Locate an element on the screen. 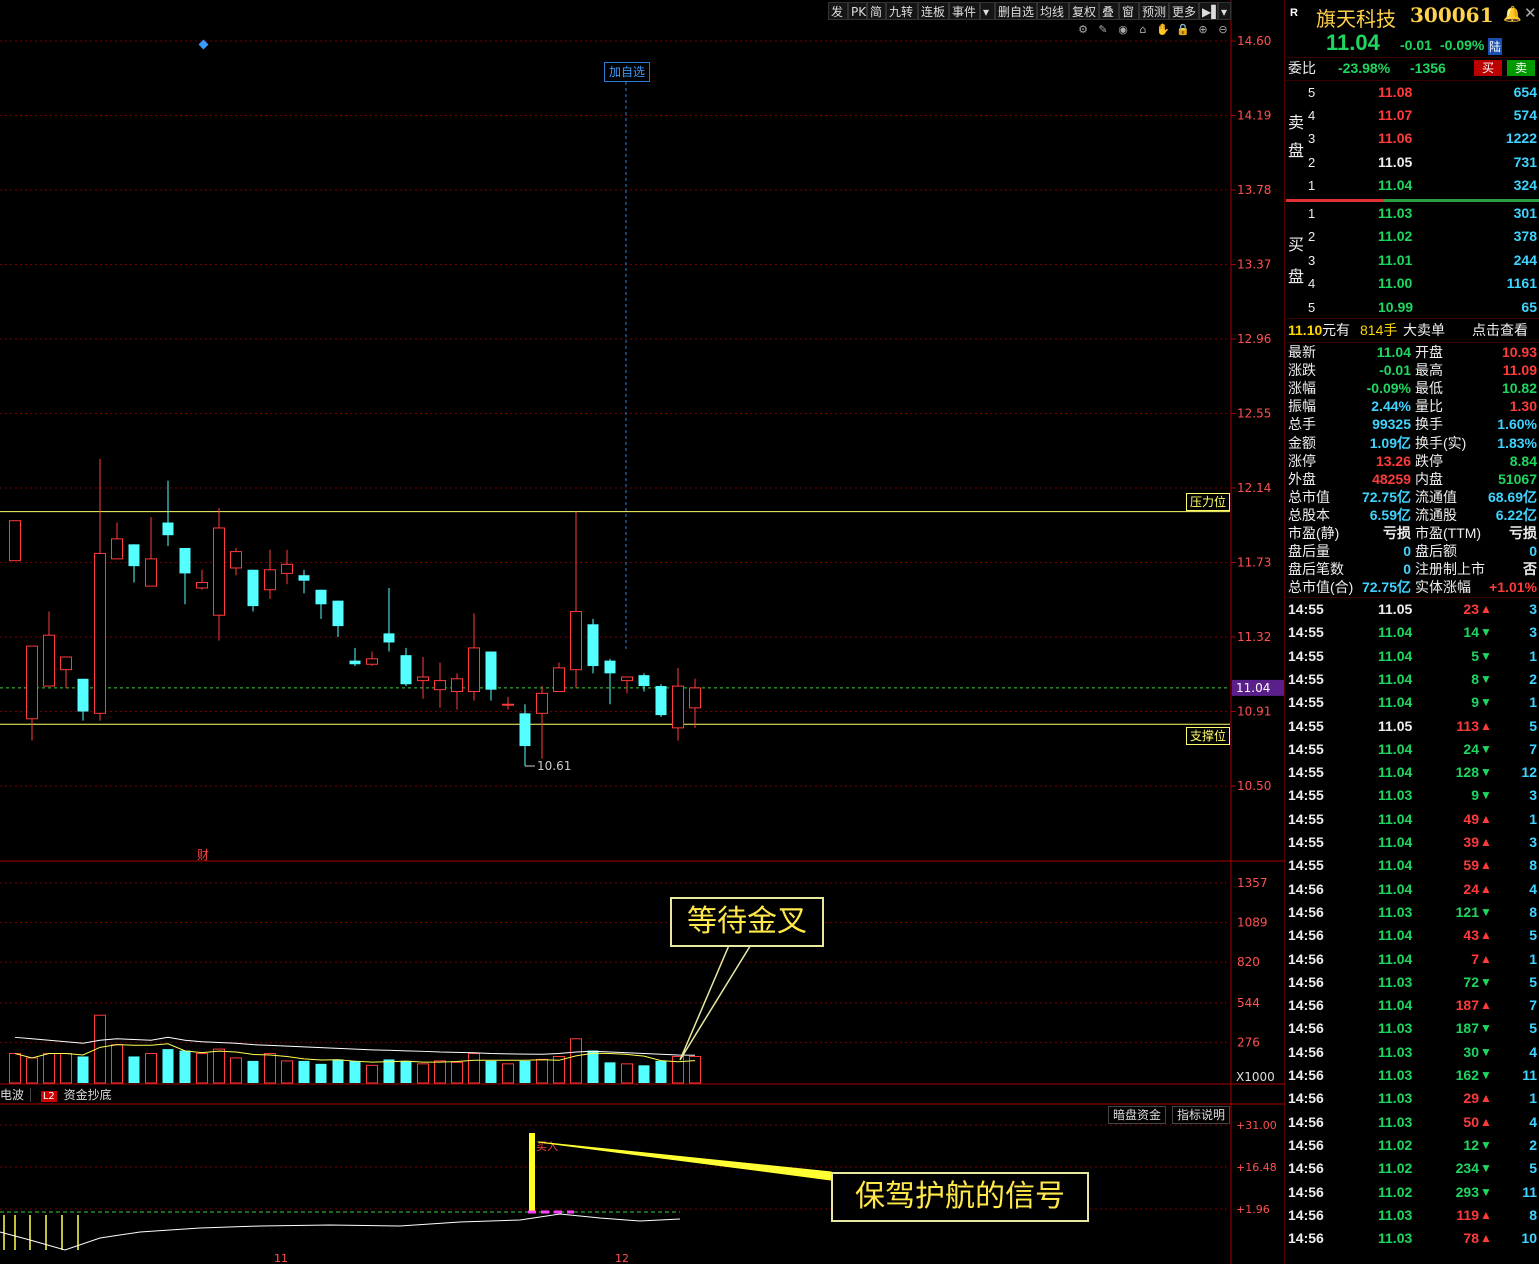 This screenshot has height=1264, width=1539. indicator-tab-wave: 电波 is located at coordinates (16, 1095).